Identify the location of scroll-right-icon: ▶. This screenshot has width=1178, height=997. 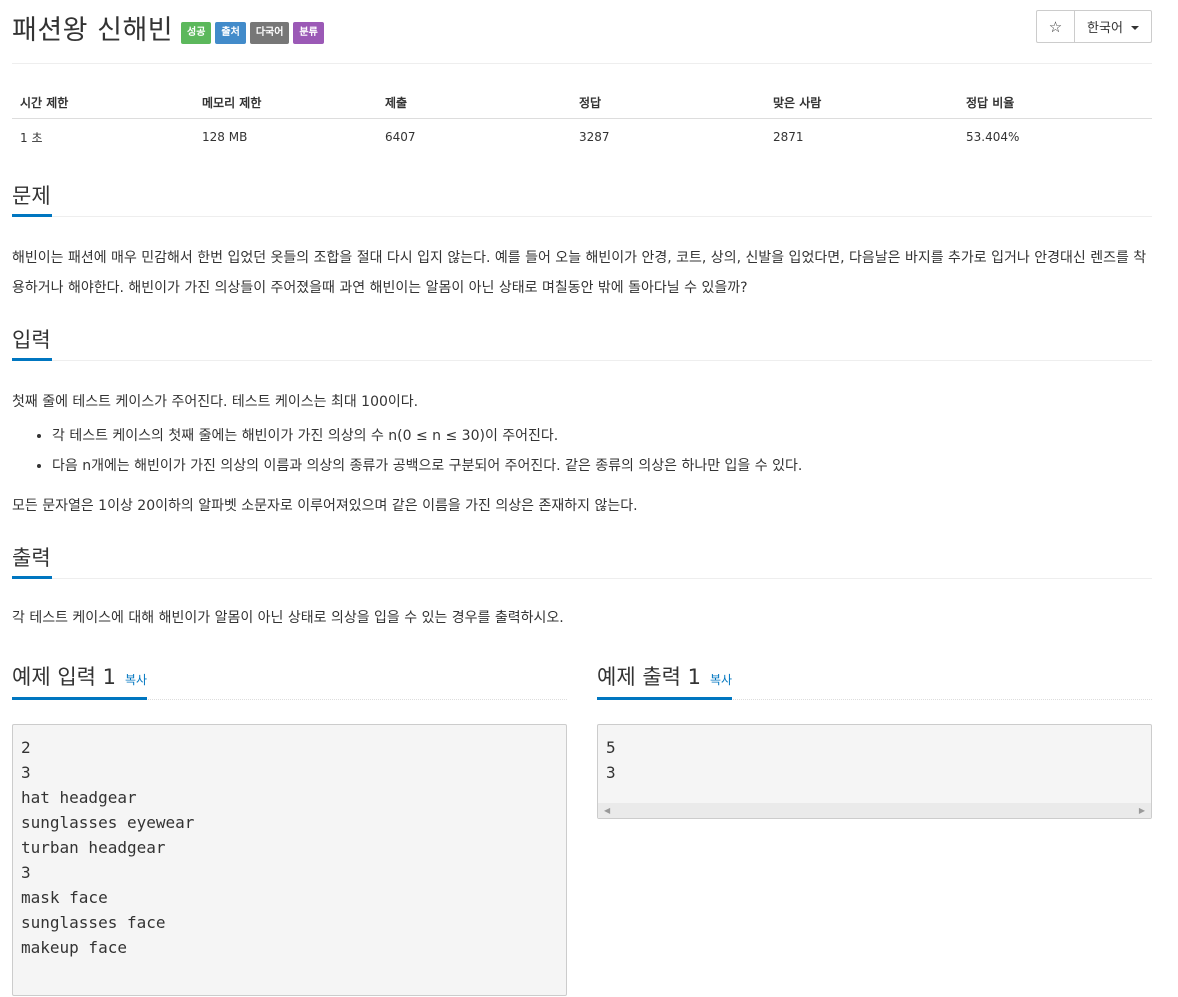
(1142, 810).